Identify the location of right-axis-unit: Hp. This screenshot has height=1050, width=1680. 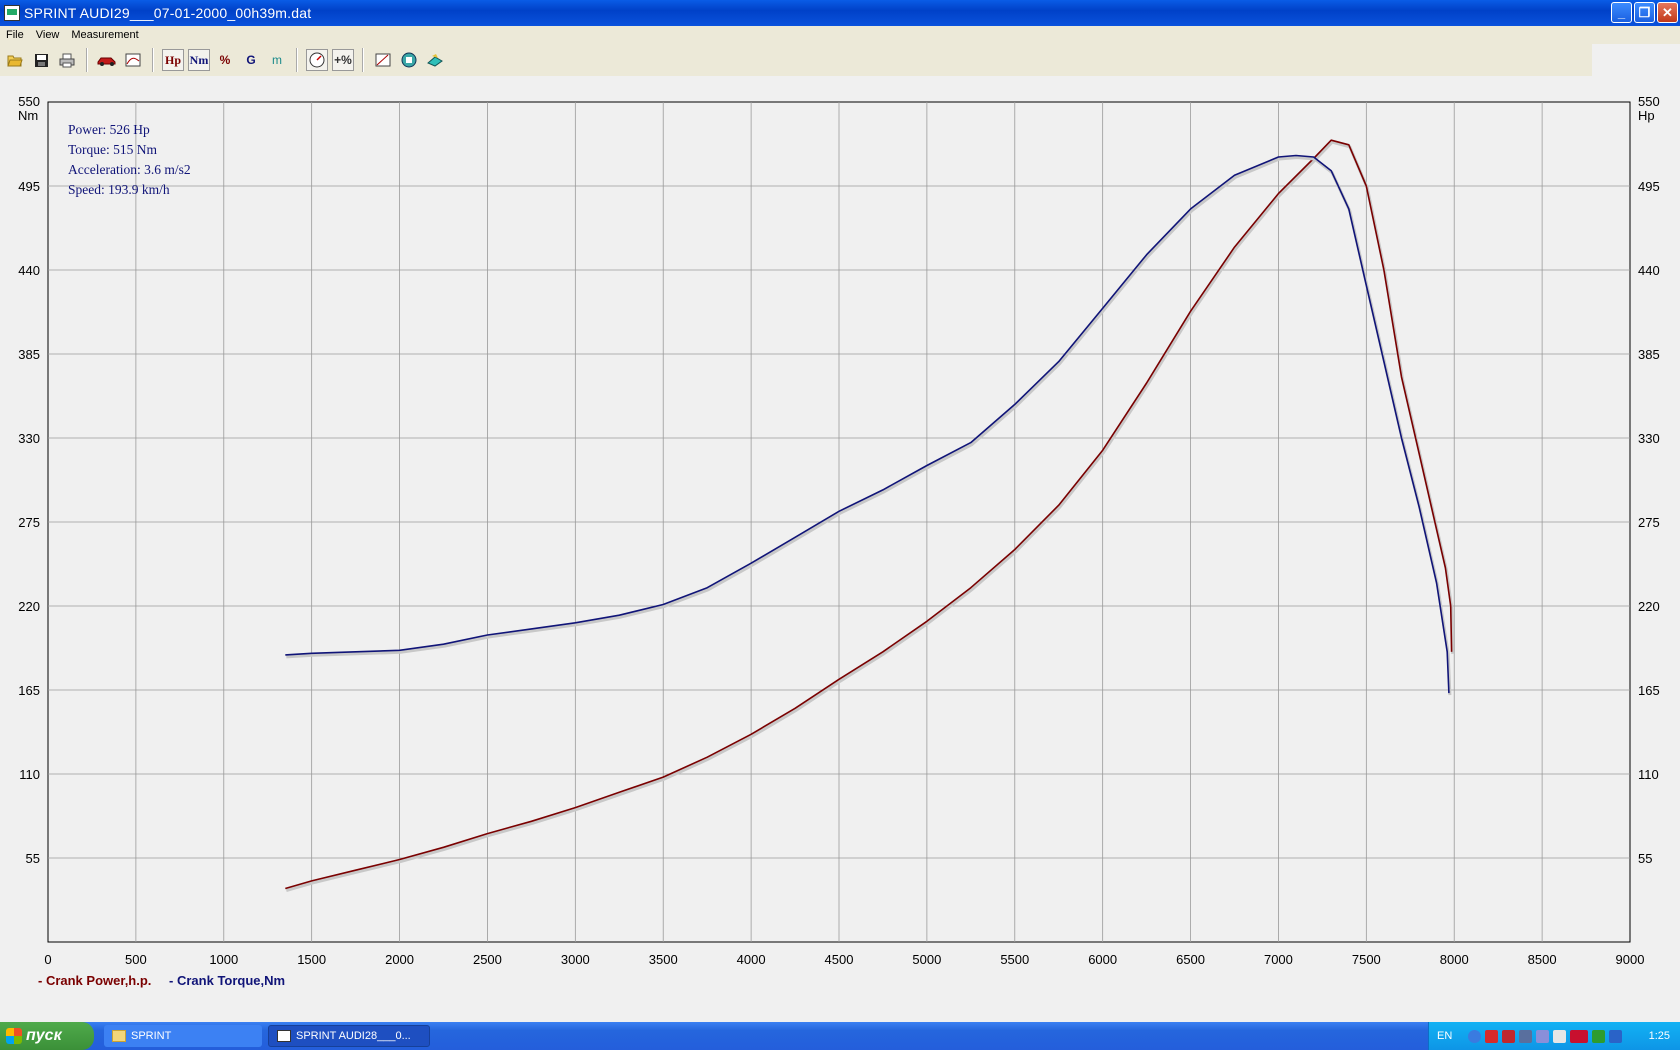
(1646, 115).